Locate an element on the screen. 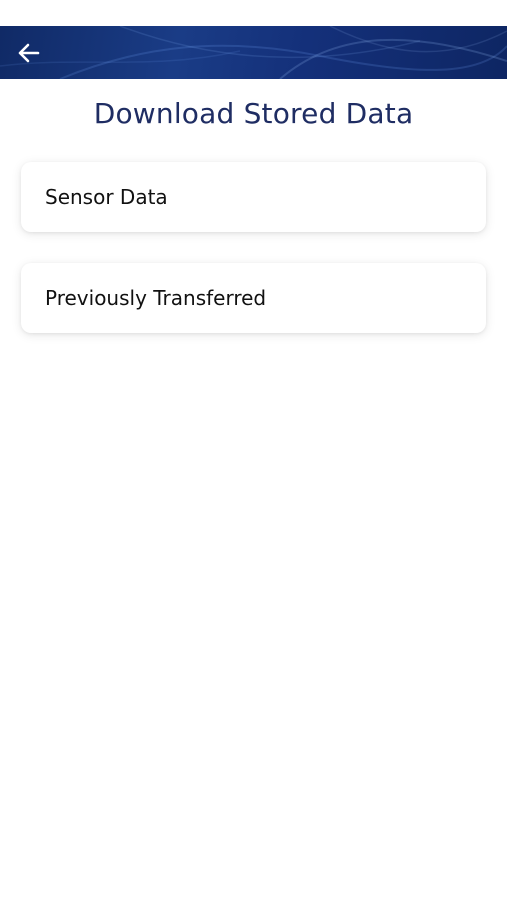 The image size is (507, 900). header-background-pattern is located at coordinates (253, 52).